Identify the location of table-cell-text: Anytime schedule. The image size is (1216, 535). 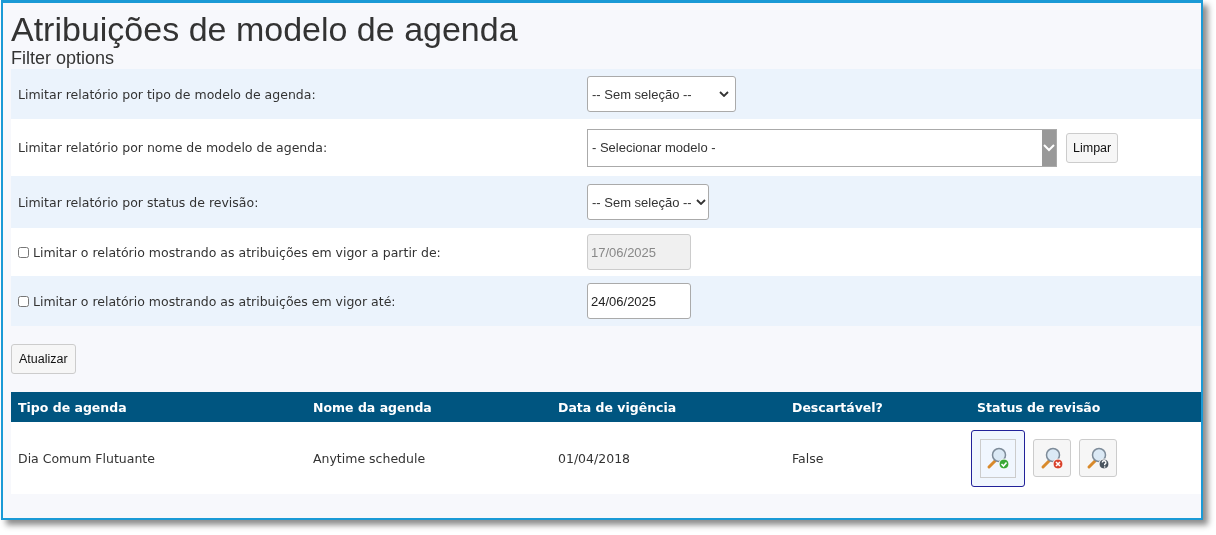
(369, 458).